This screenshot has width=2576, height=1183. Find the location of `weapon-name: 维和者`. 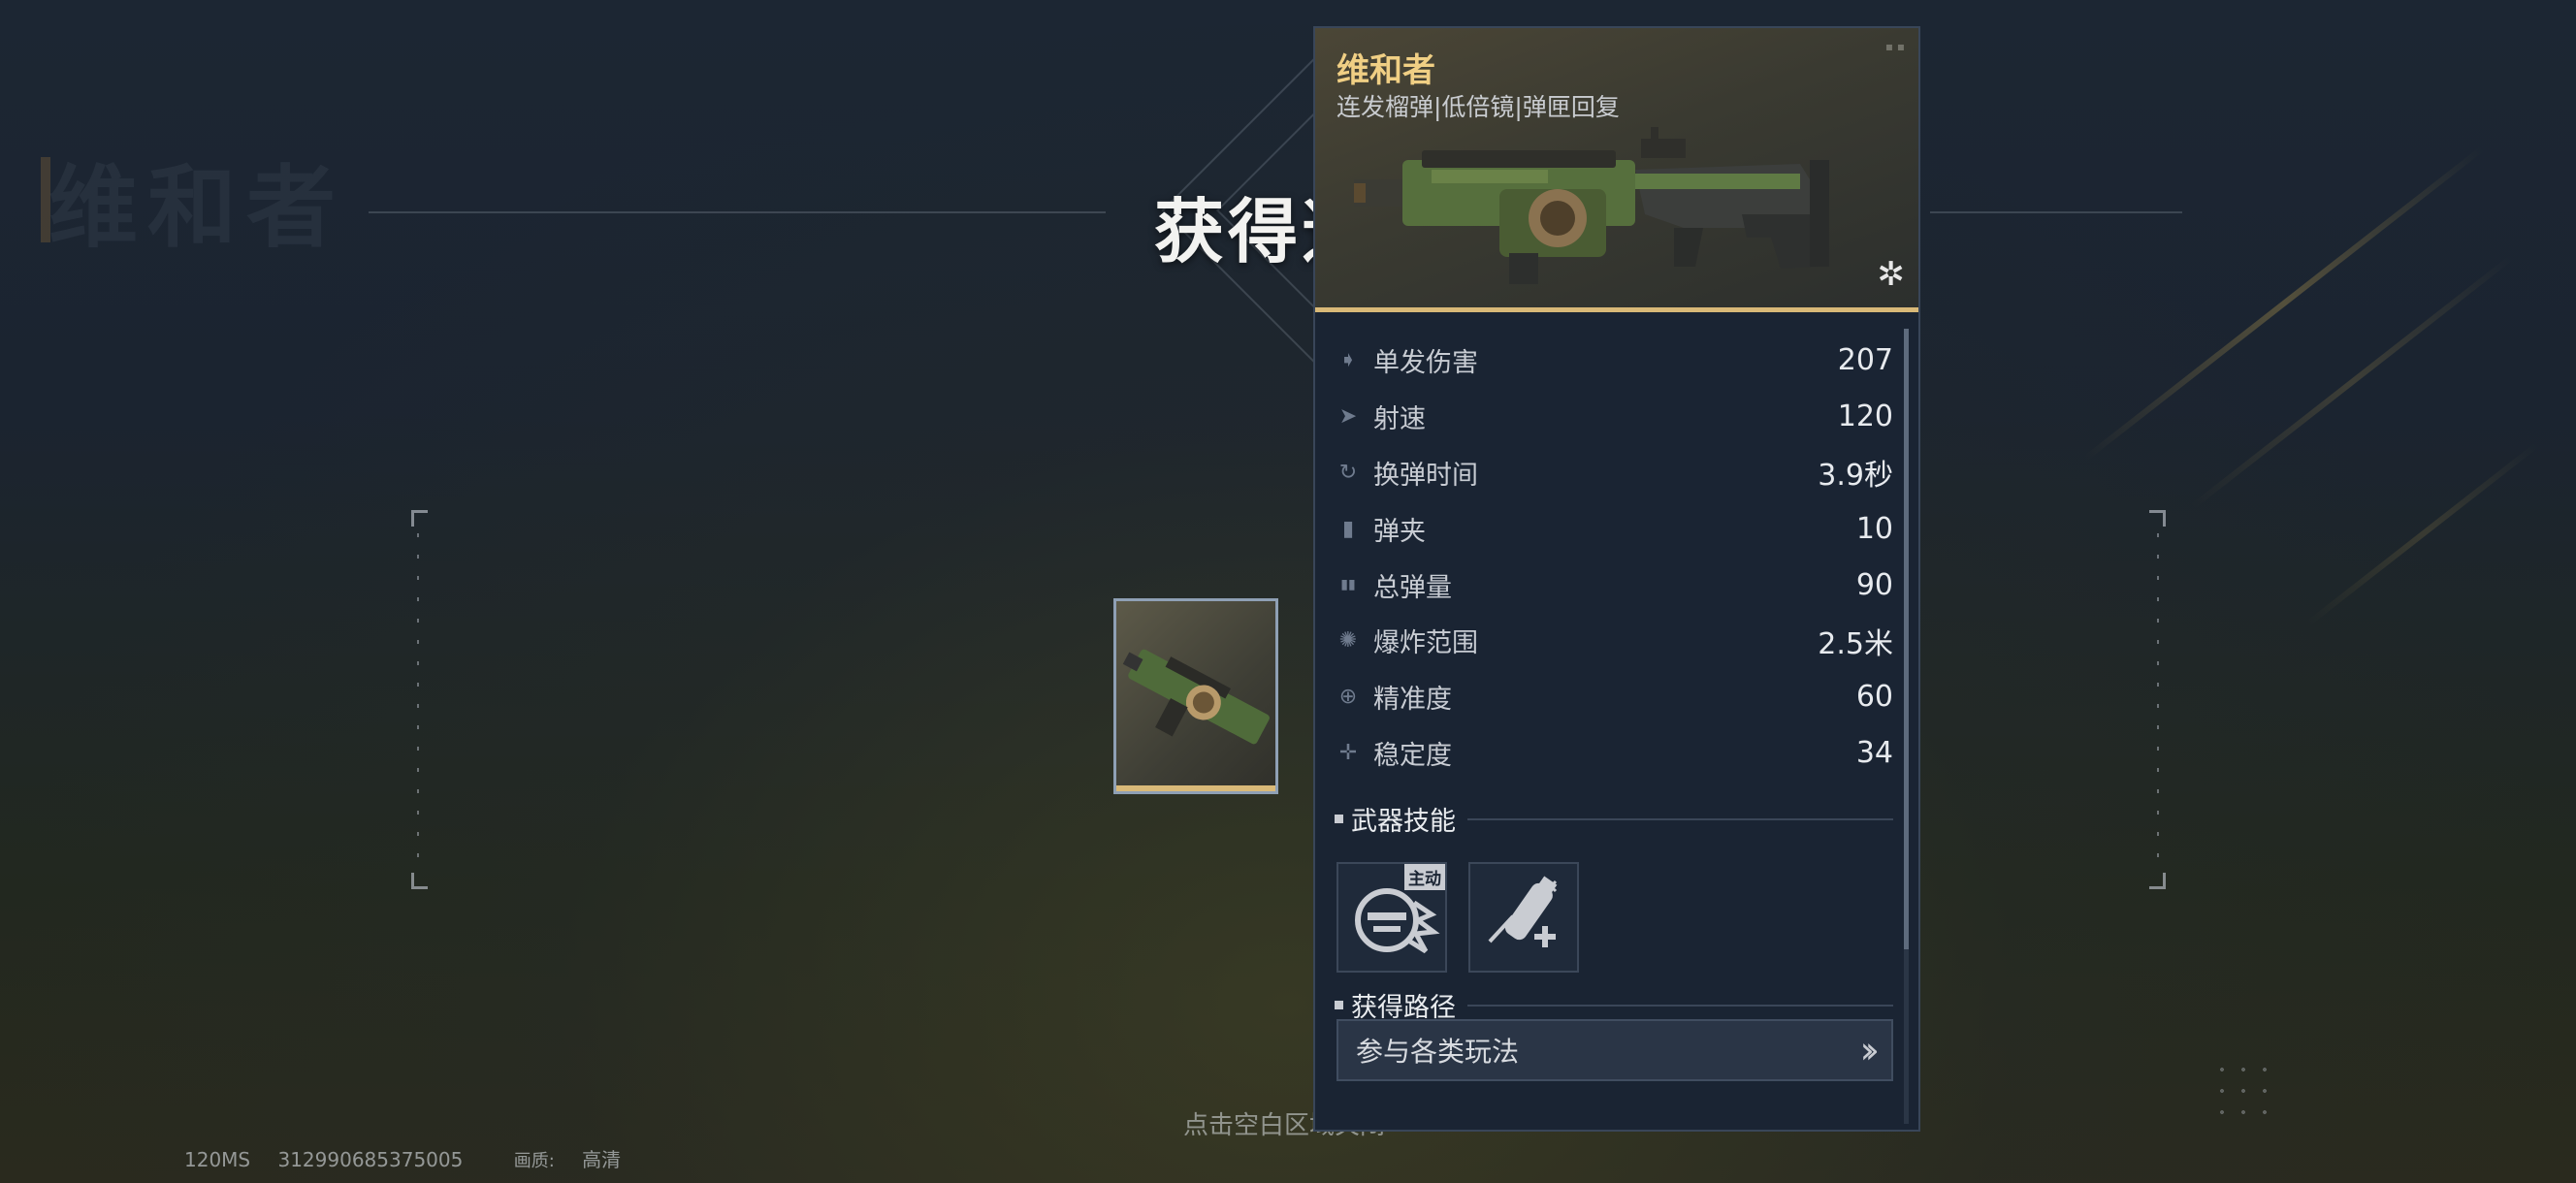

weapon-name: 维和者 is located at coordinates (1385, 70).